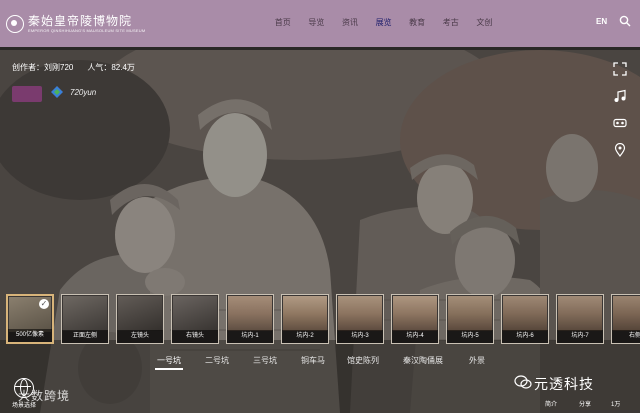 This screenshot has width=640, height=413. Describe the element at coordinates (30, 319) in the screenshot. I see `thumb-item: ✓ 500亿像素` at that location.